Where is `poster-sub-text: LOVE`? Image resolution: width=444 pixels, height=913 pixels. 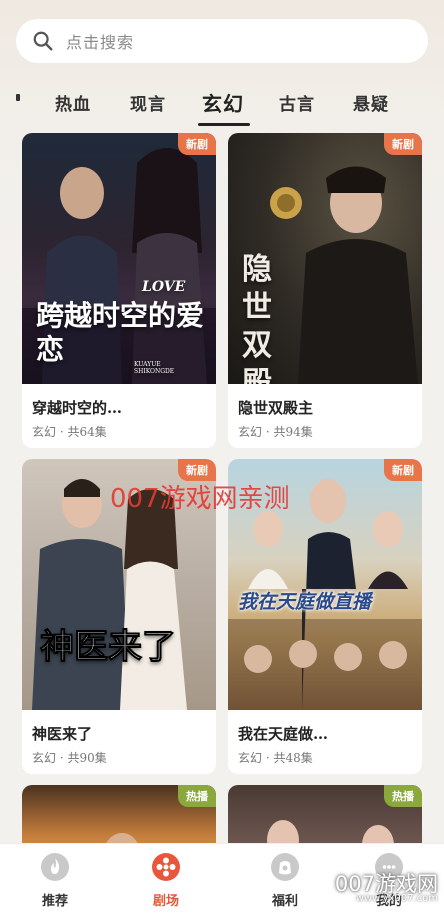
poster-sub-text: LOVE is located at coordinates (164, 287).